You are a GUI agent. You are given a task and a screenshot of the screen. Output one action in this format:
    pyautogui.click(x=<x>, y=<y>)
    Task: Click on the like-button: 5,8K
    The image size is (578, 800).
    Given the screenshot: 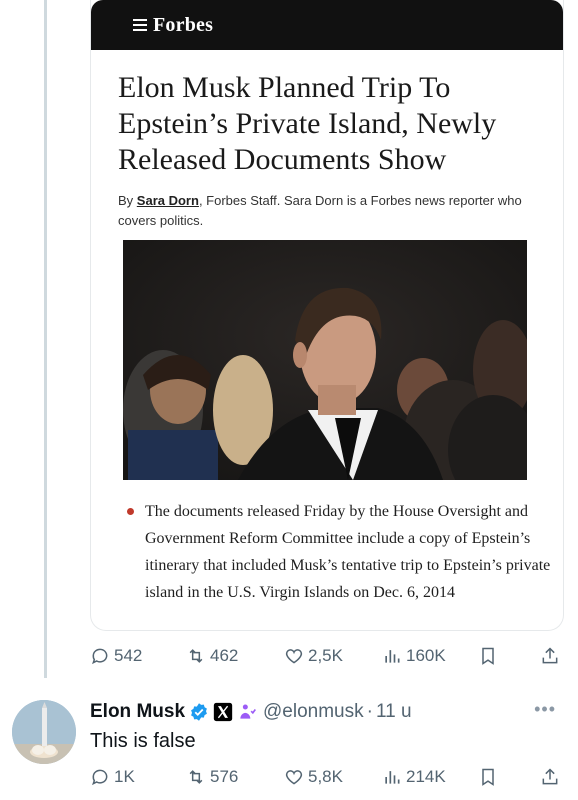 What is the action you would take?
    pyautogui.click(x=313, y=777)
    